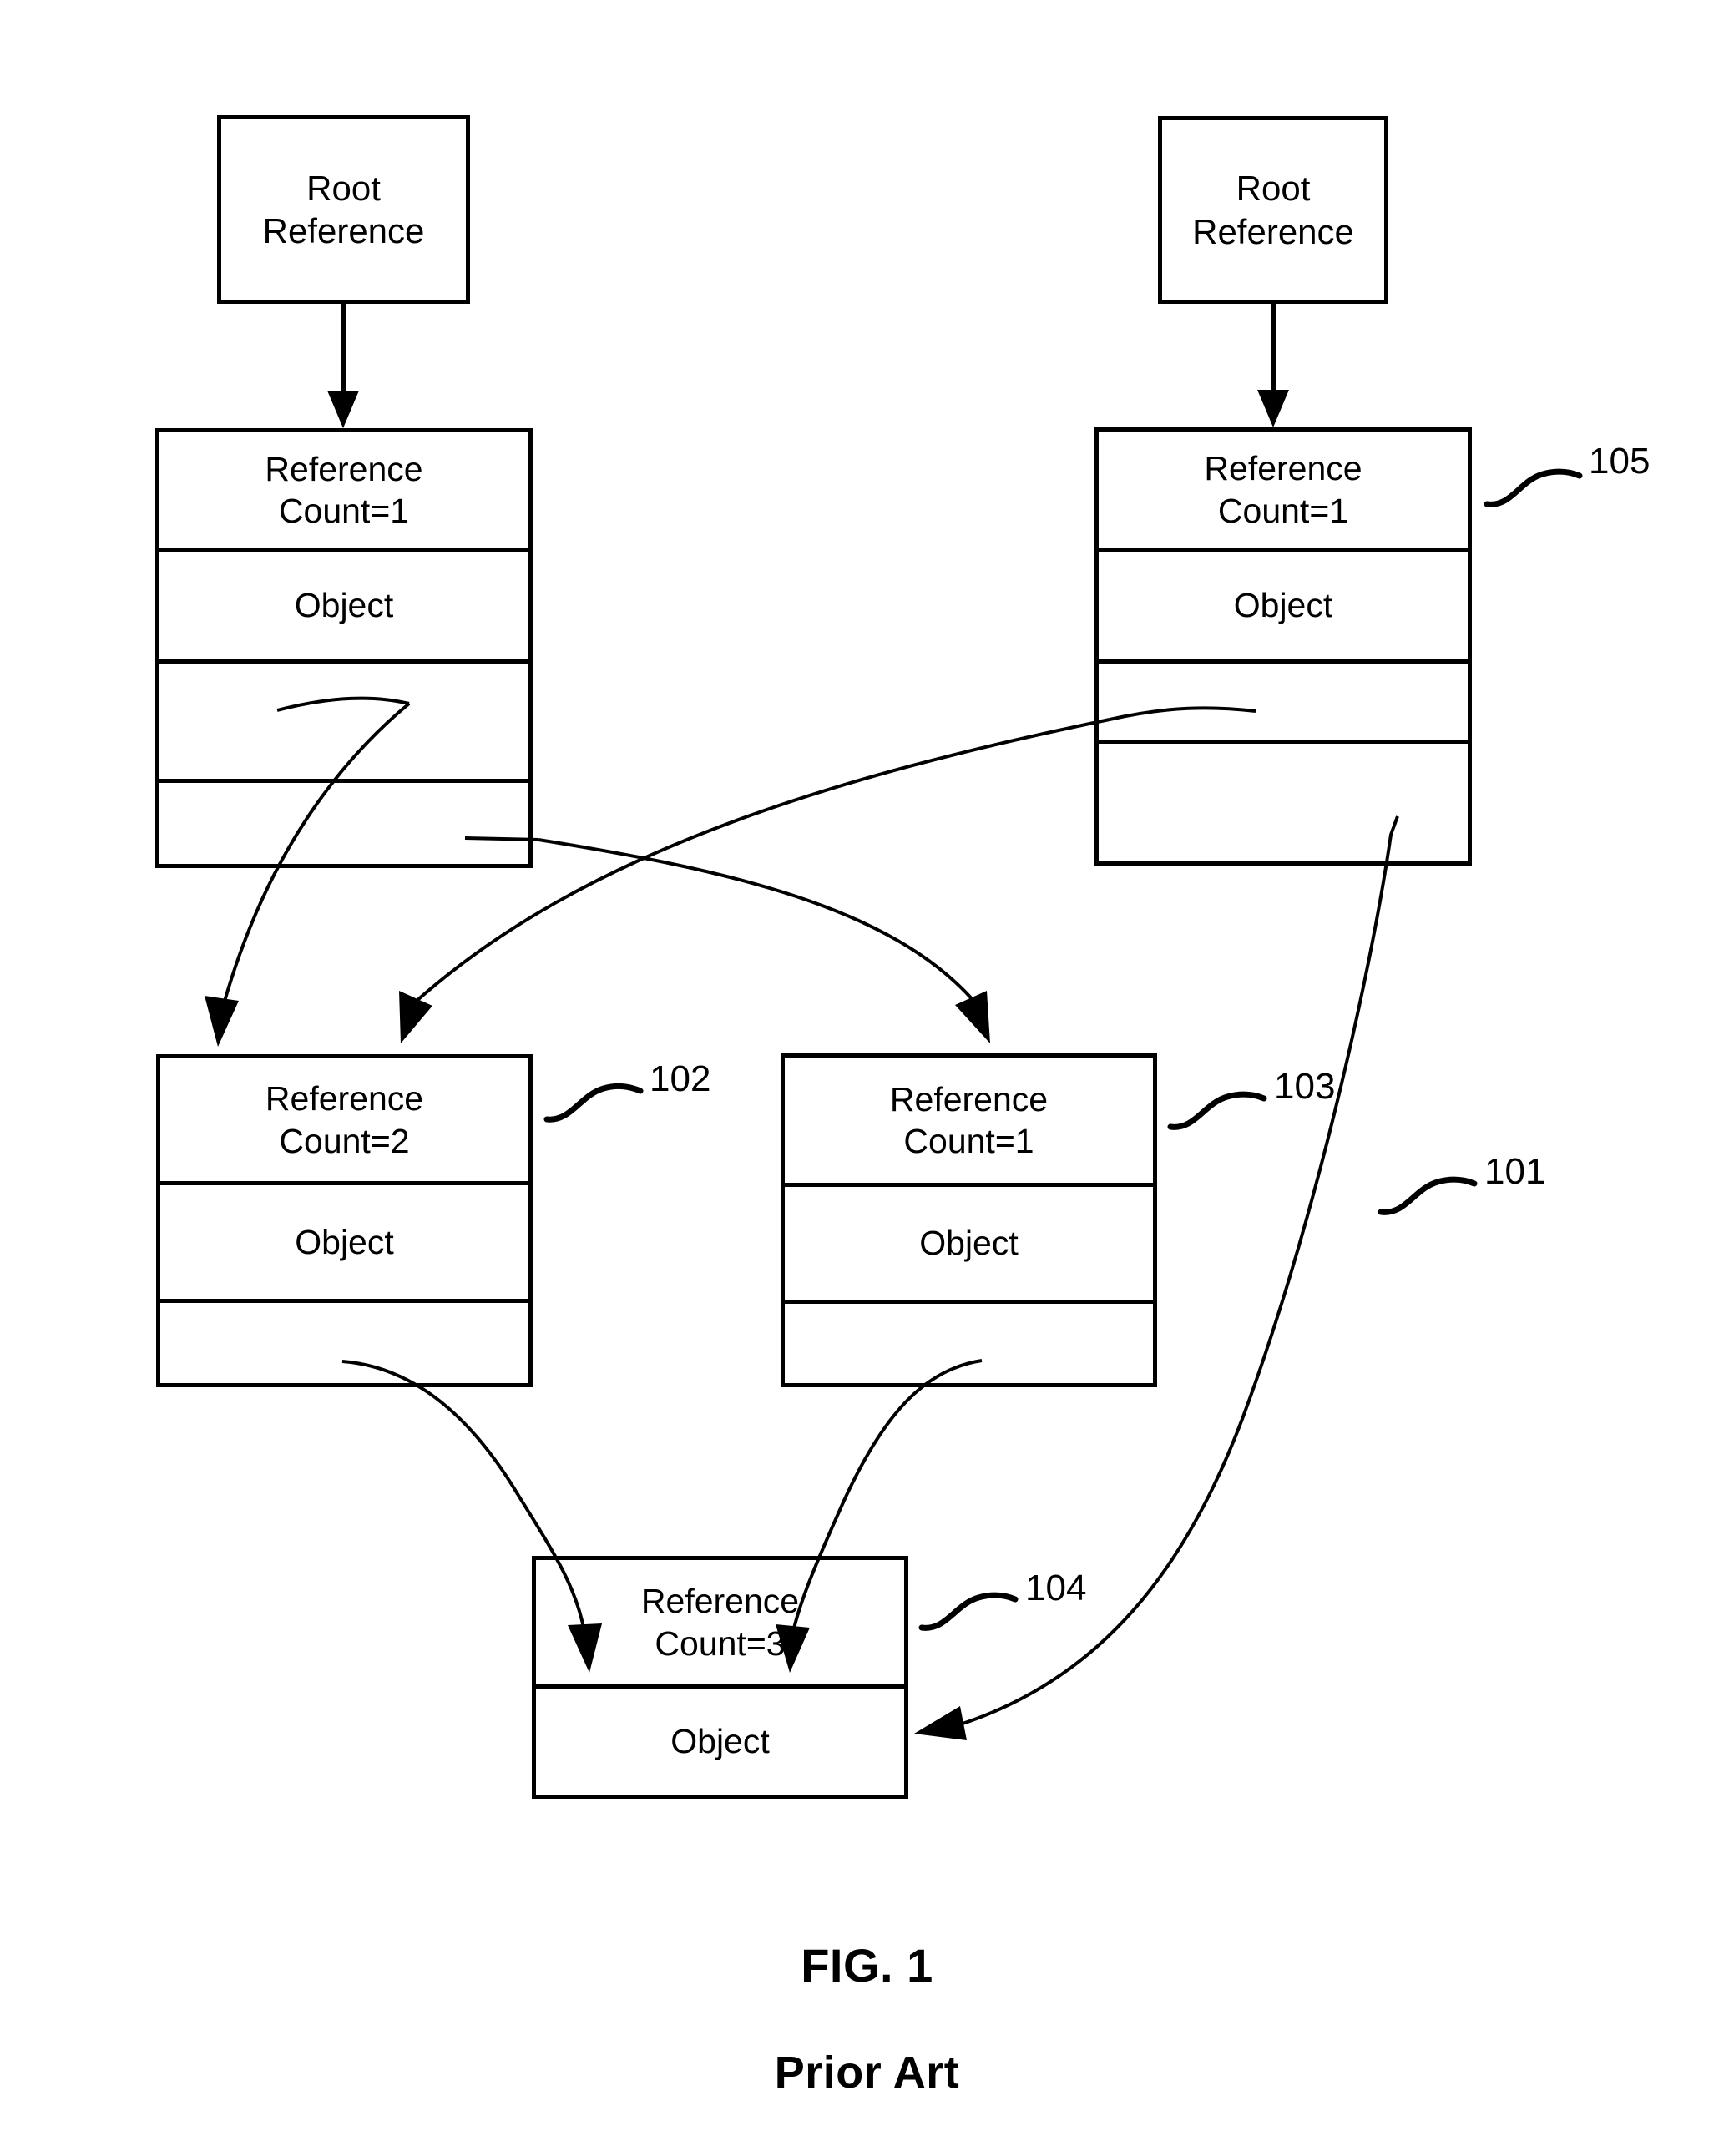 The height and width of the screenshot is (2156, 1734). What do you see at coordinates (720, 1622) in the screenshot?
I see `object-box-104-refcount: Reference Count=3` at bounding box center [720, 1622].